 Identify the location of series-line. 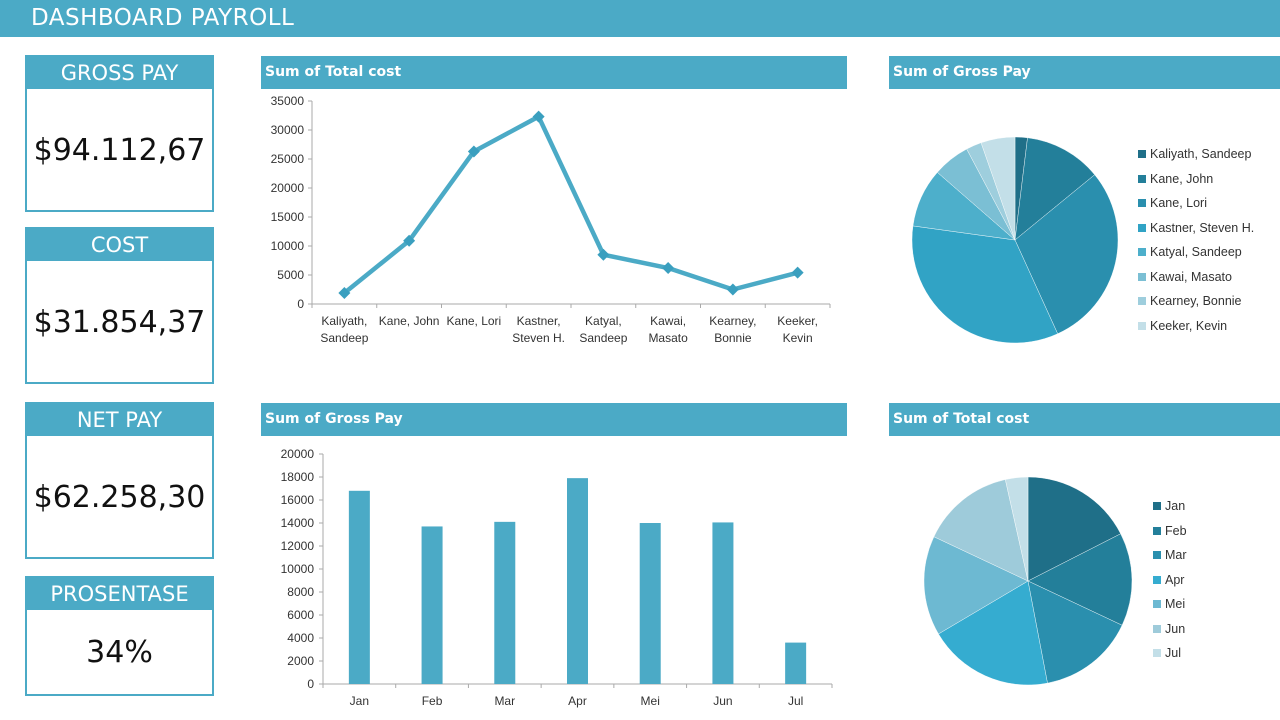
(570, 204).